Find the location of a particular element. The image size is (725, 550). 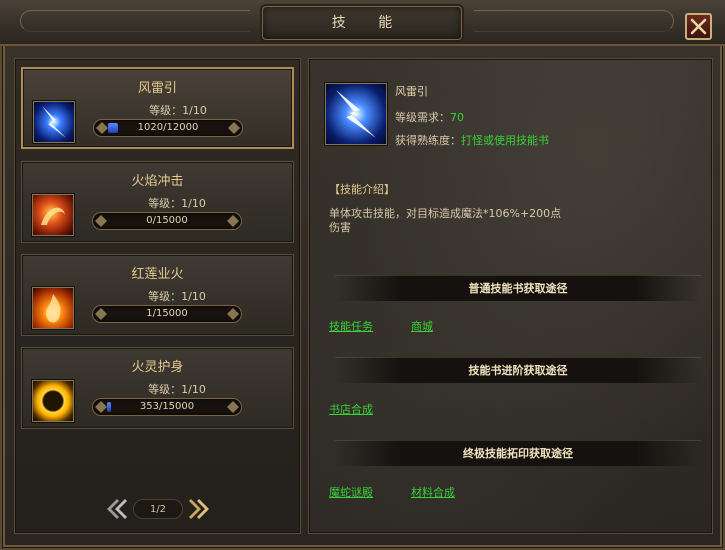

skill-name: 火灵护身 is located at coordinates (157, 367).